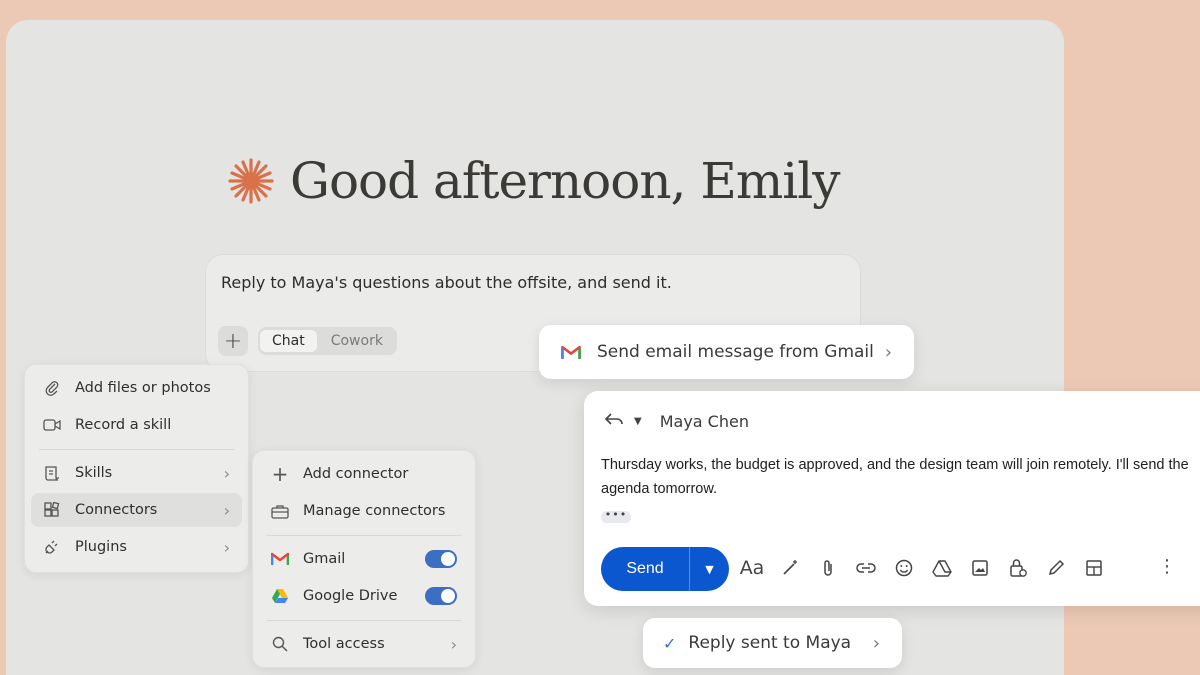 Image resolution: width=1200 pixels, height=675 pixels. What do you see at coordinates (1018, 568) in the screenshot?
I see `confidential-lock-icon` at bounding box center [1018, 568].